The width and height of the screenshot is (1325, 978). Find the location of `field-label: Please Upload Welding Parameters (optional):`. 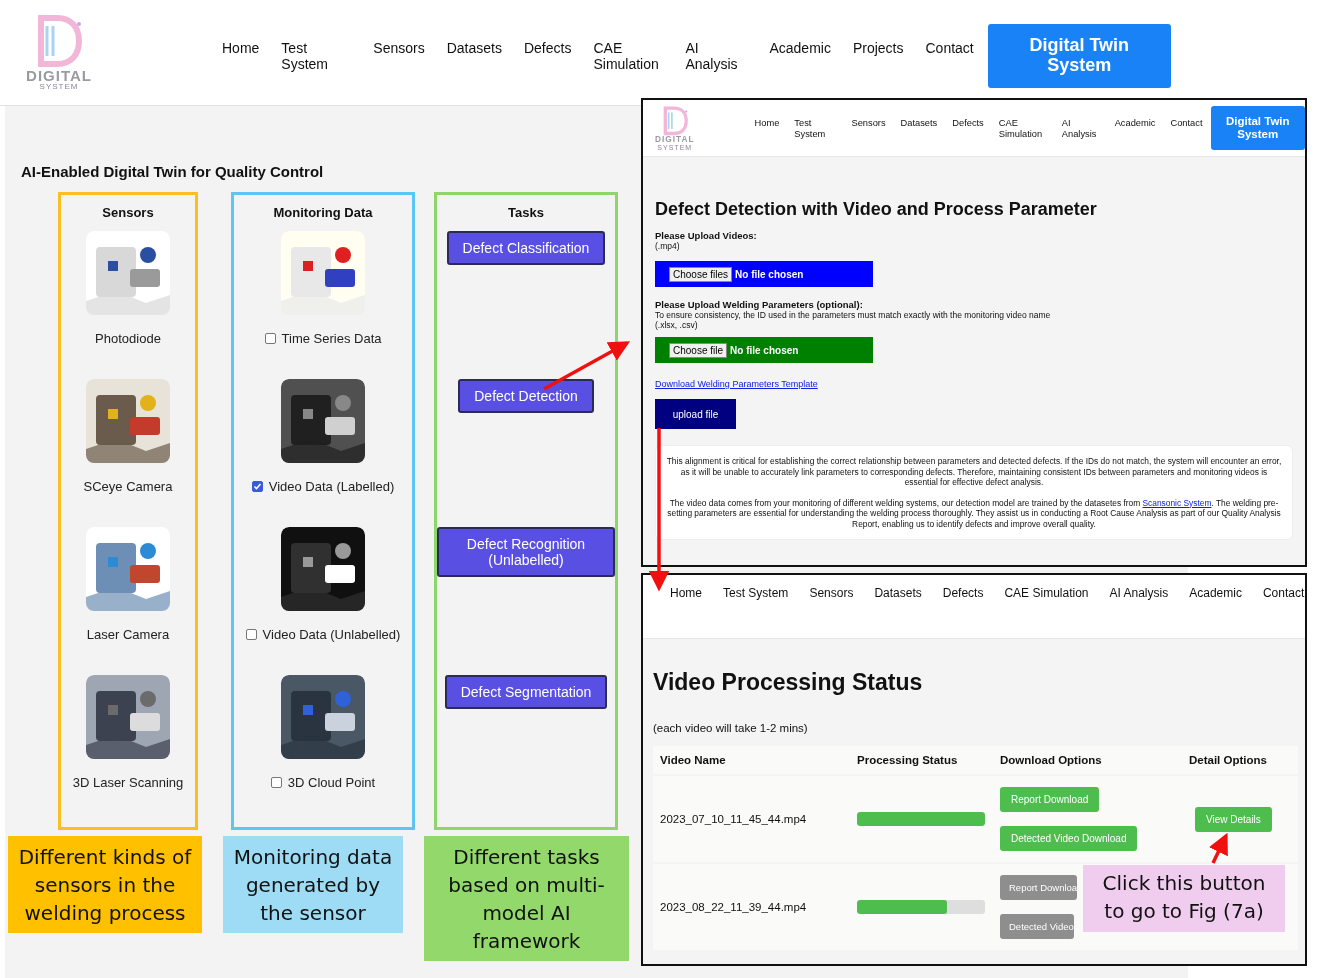

field-label: Please Upload Welding Parameters (optional): is located at coordinates (759, 304).